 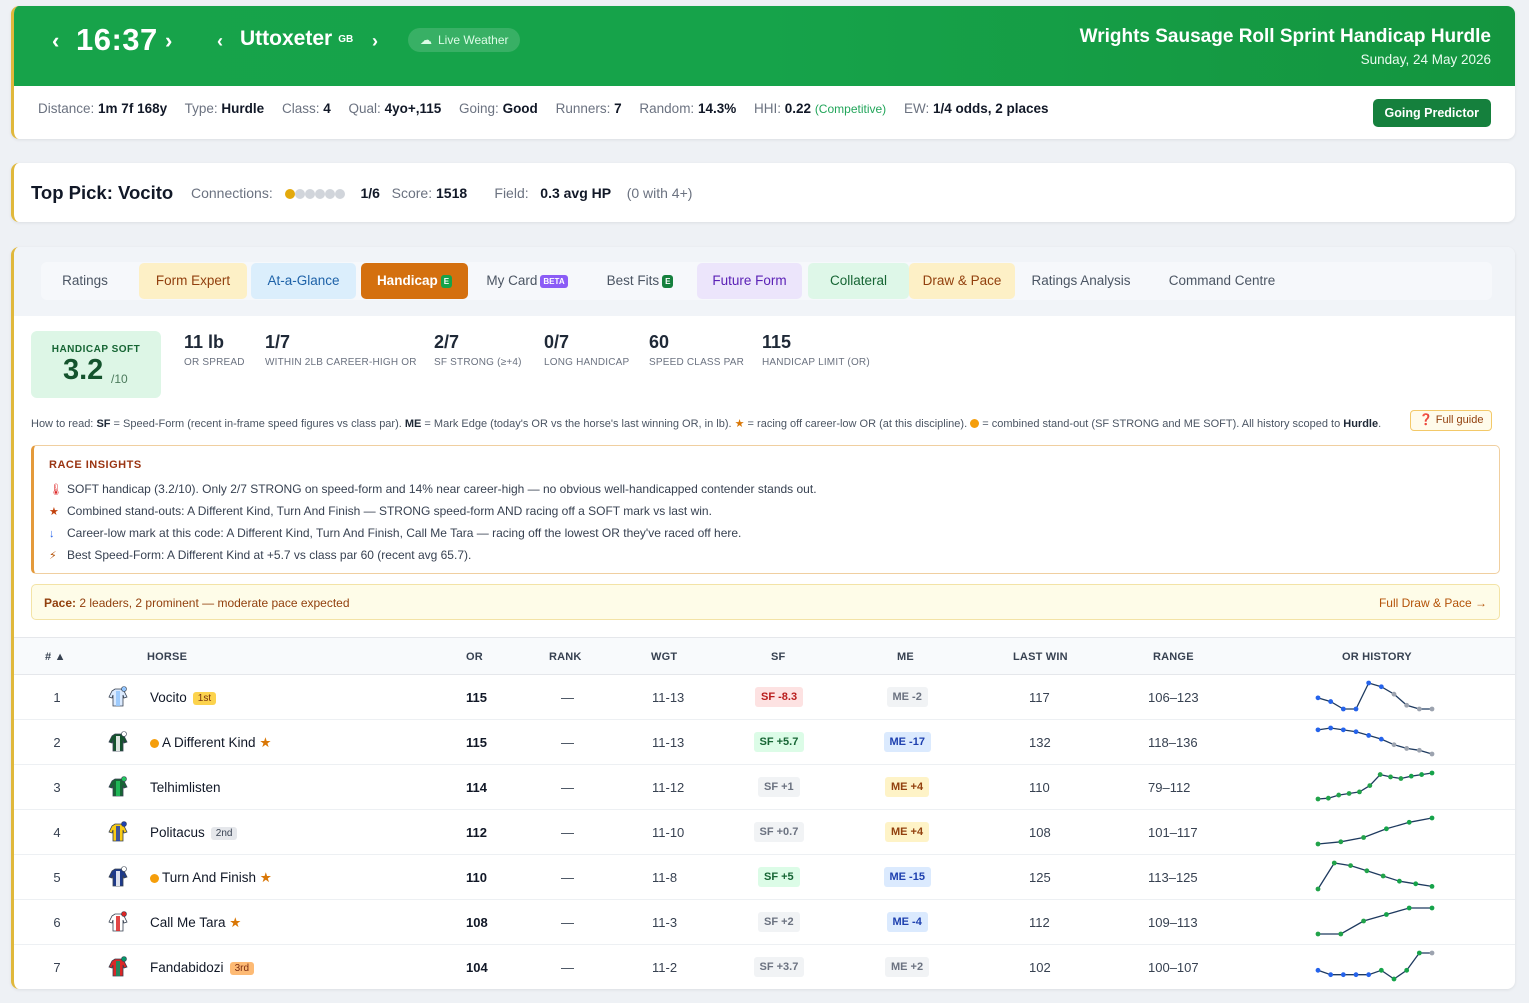 What do you see at coordinates (395, 108) in the screenshot?
I see `fact-qual: Qual: 4yo+,115` at bounding box center [395, 108].